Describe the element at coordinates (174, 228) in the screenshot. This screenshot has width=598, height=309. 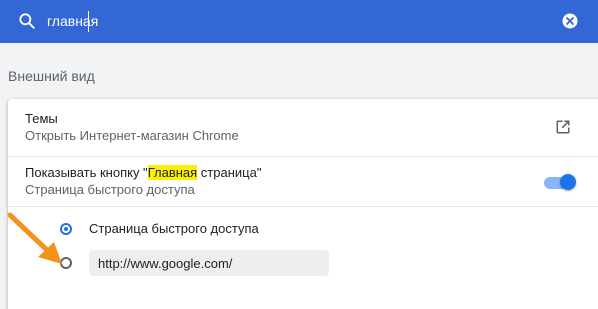
I see `radio-label-new-tab-page: Страница быстрого доступа` at that location.